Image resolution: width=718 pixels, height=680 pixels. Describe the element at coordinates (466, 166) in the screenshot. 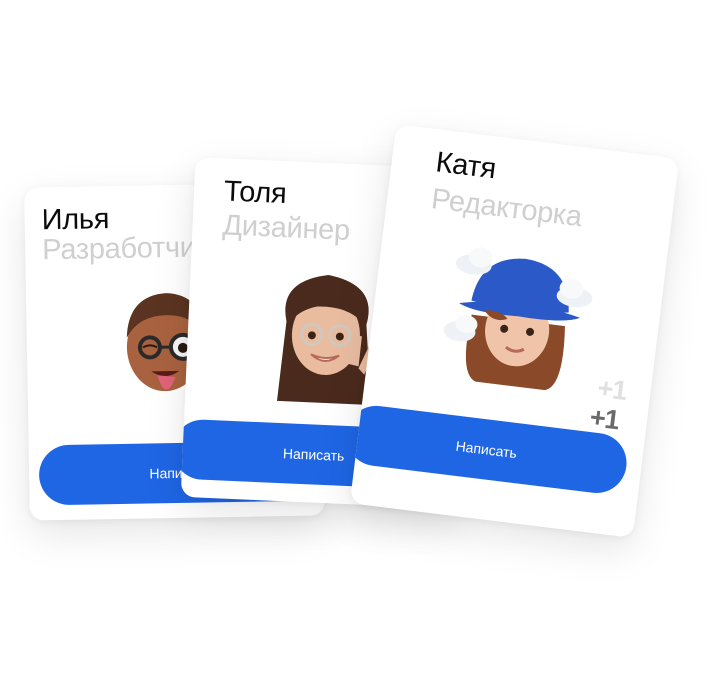

I see `card-name: Катя` at that location.